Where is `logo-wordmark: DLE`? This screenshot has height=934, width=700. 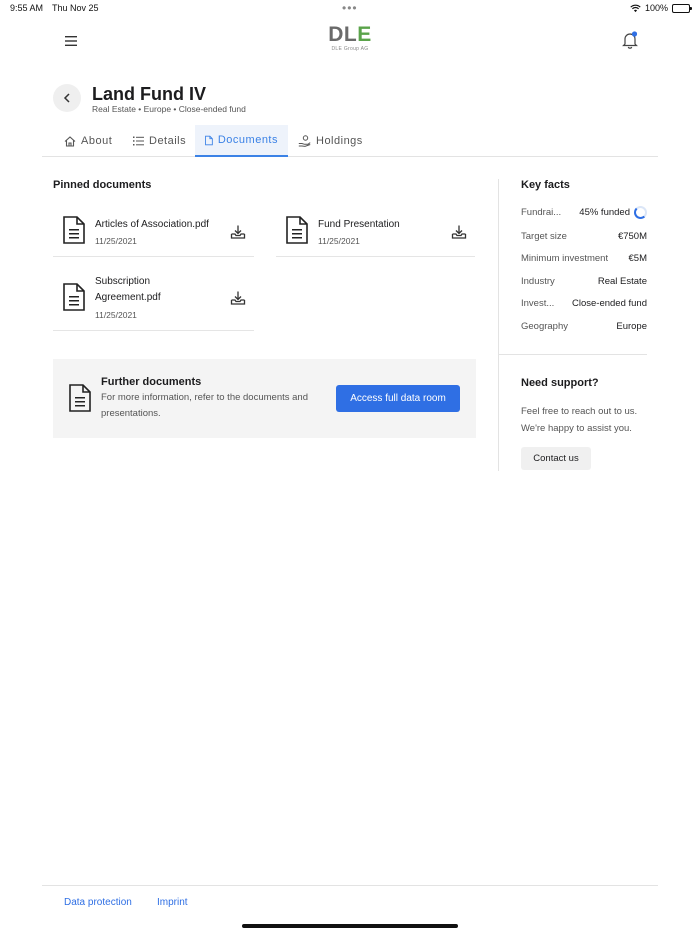
logo-wordmark: DLE is located at coordinates (350, 34).